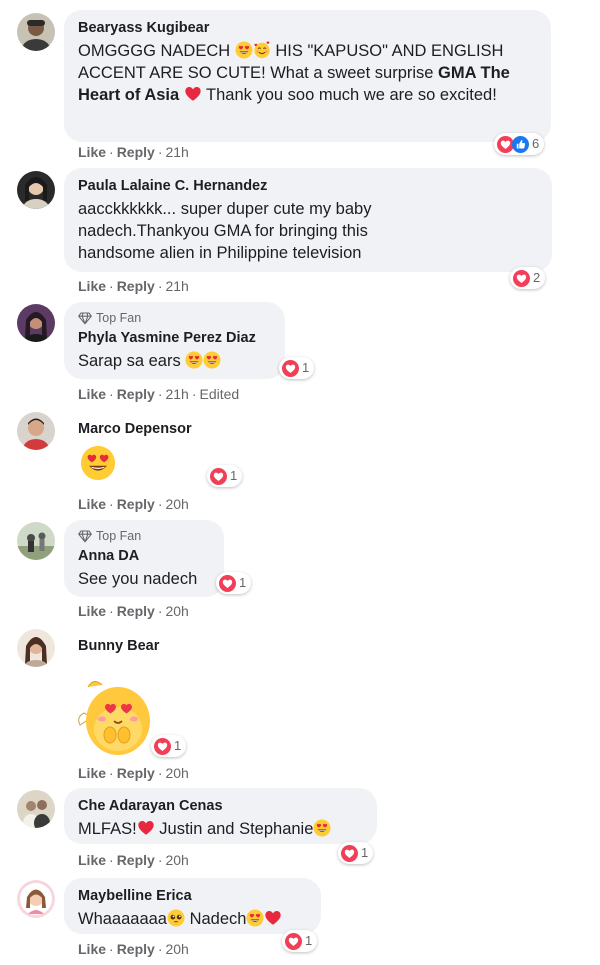  I want to click on like-reaction-icon, so click(520, 144).